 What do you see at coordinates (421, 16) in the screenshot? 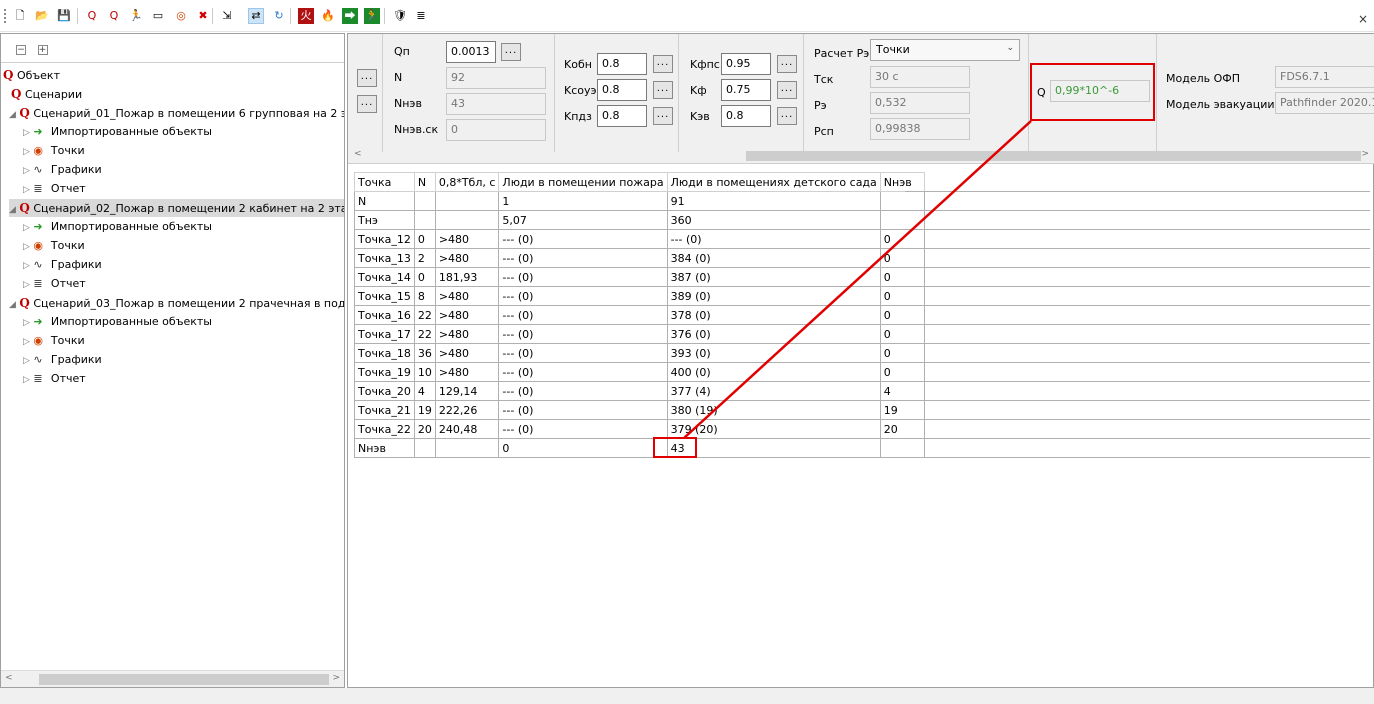
I see `report-icon: ≣` at bounding box center [421, 16].